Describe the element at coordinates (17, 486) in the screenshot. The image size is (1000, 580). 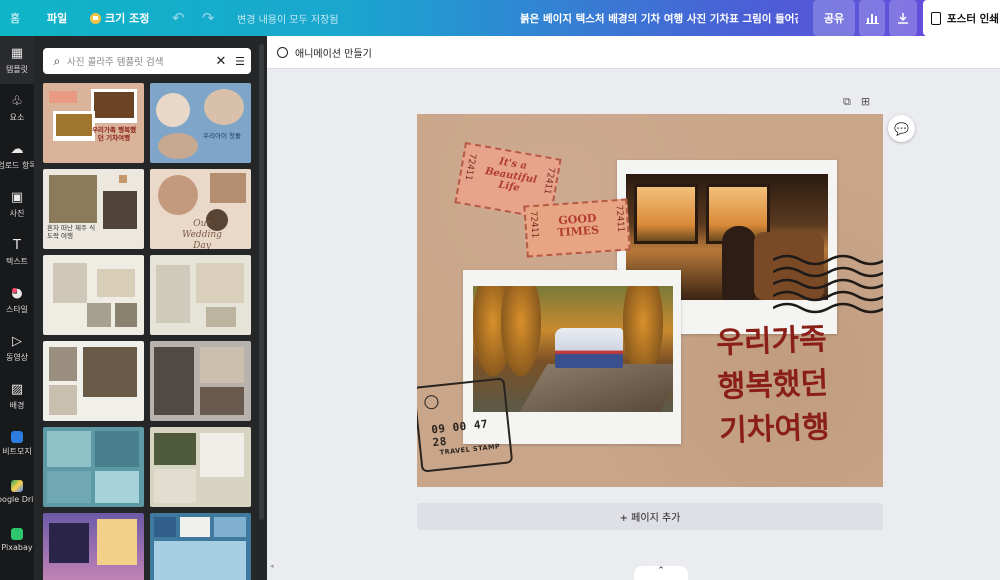
I see `google-drive-icon` at that location.